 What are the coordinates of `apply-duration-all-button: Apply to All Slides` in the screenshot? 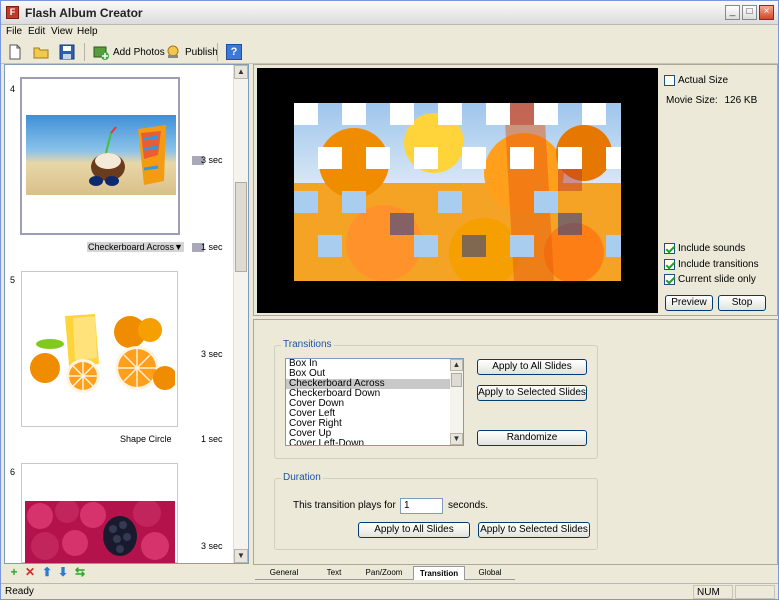 It's located at (414, 530).